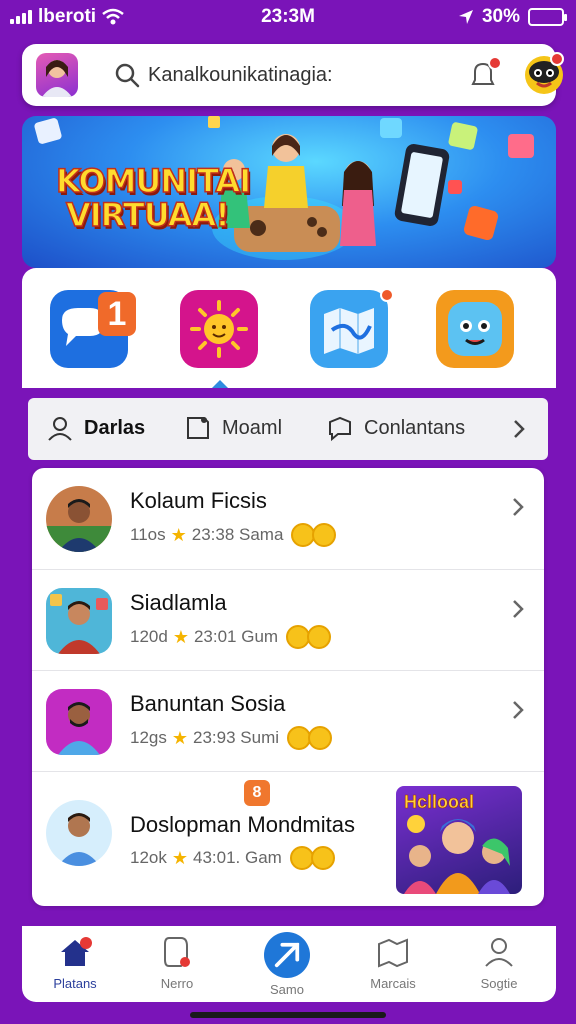 The image size is (576, 1024). What do you see at coordinates (439, 802) in the screenshot?
I see `thumbnail-label: Hcllooal` at bounding box center [439, 802].